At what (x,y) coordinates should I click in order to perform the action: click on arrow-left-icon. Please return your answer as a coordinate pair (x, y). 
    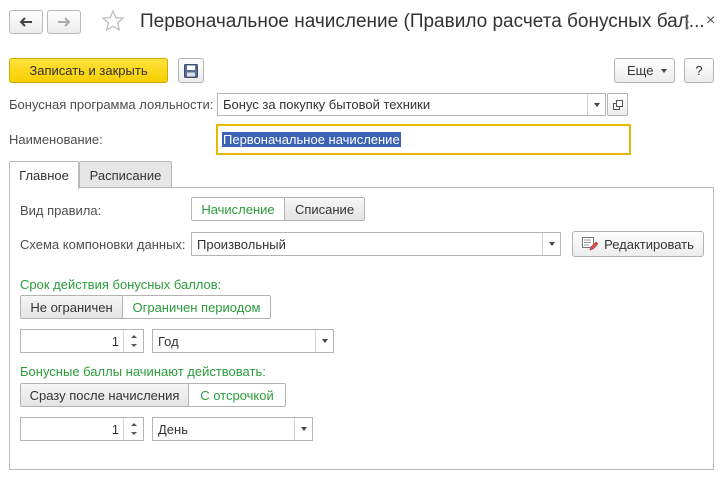
    Looking at the image, I should click on (25, 22).